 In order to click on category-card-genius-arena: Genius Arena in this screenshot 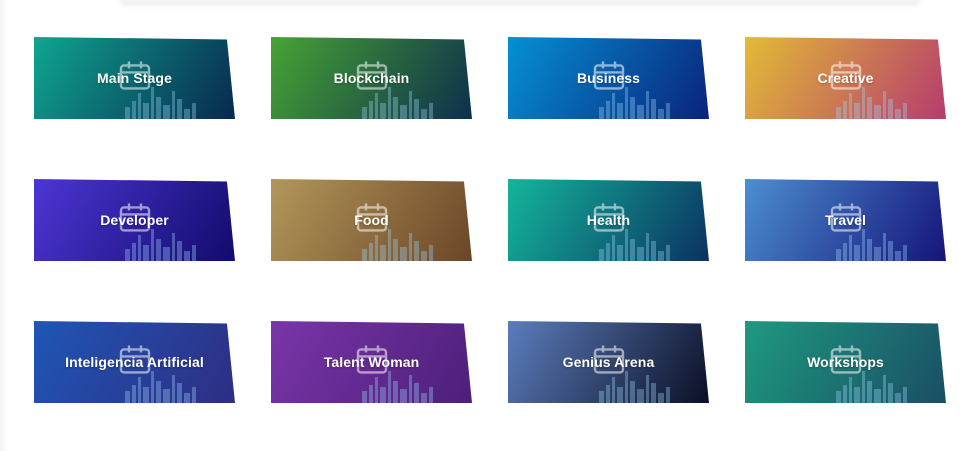, I will do `click(608, 362)`.